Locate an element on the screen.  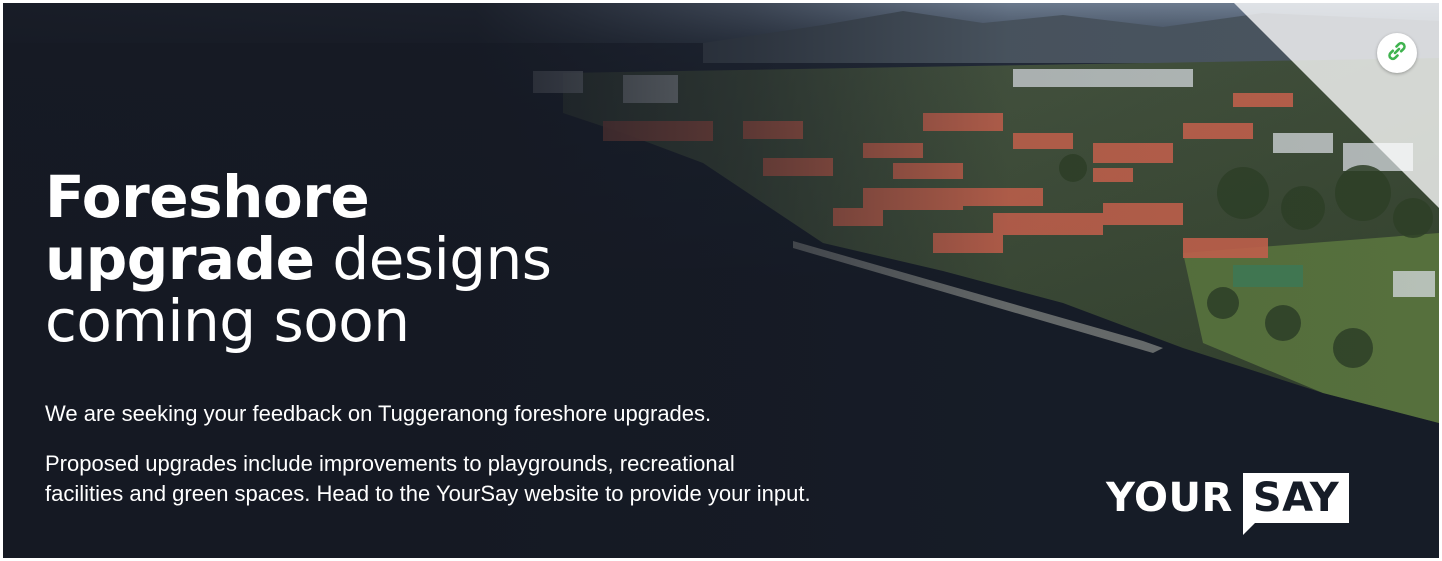
headline: Foreshore upgrade designs coming soon is located at coordinates (298, 259).